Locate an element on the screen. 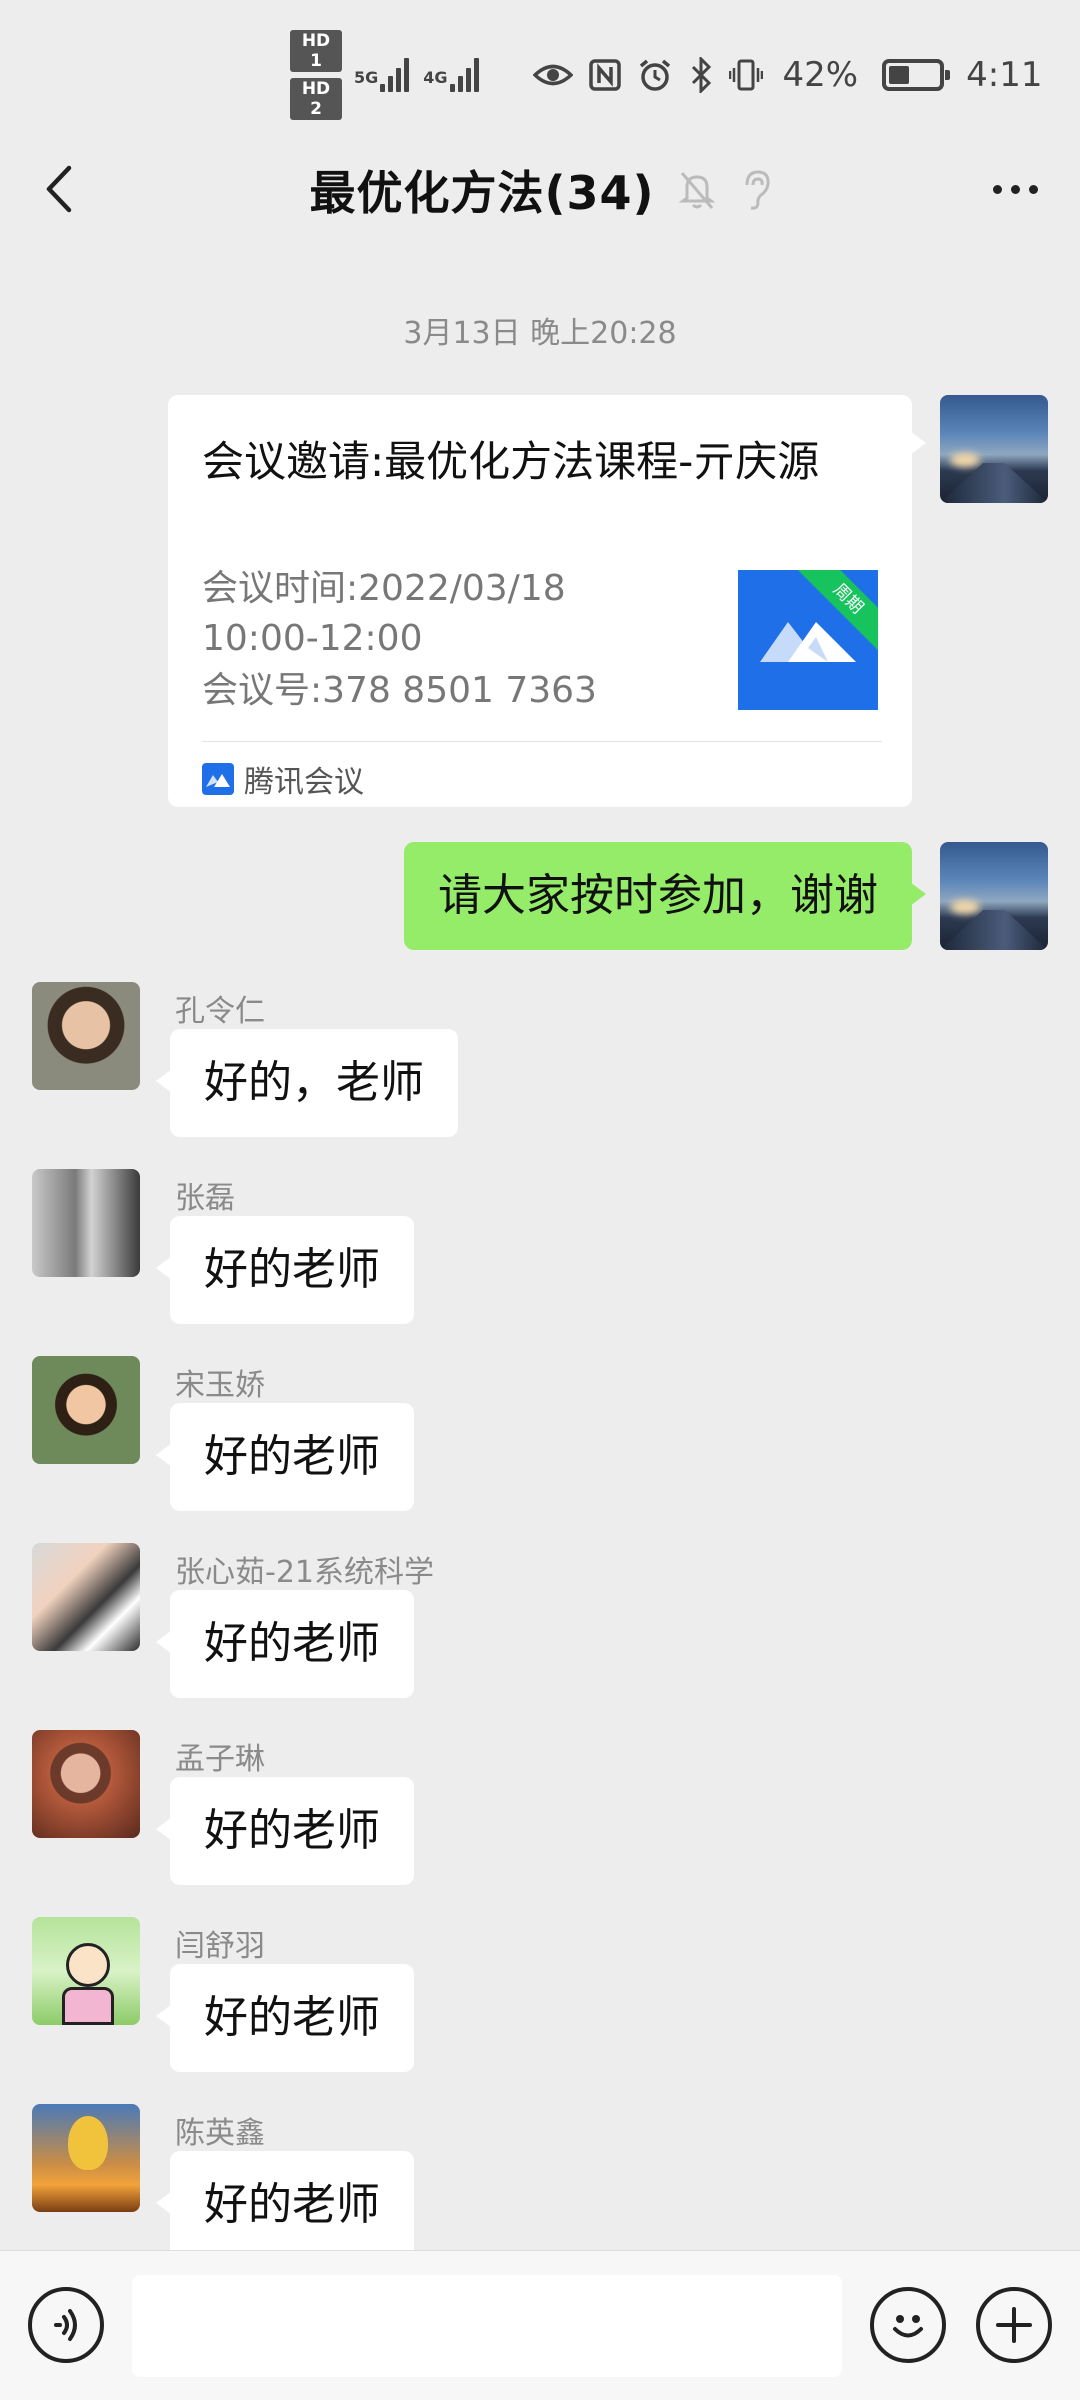 This screenshot has width=1080, height=2400. emoji-icon is located at coordinates (908, 2326).